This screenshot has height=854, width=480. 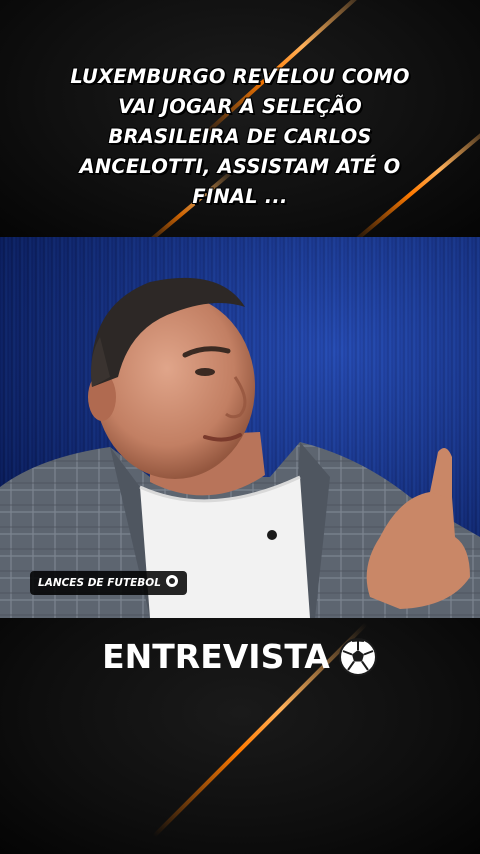 I want to click on caption-text: ENTREVISTA, so click(x=240, y=657).